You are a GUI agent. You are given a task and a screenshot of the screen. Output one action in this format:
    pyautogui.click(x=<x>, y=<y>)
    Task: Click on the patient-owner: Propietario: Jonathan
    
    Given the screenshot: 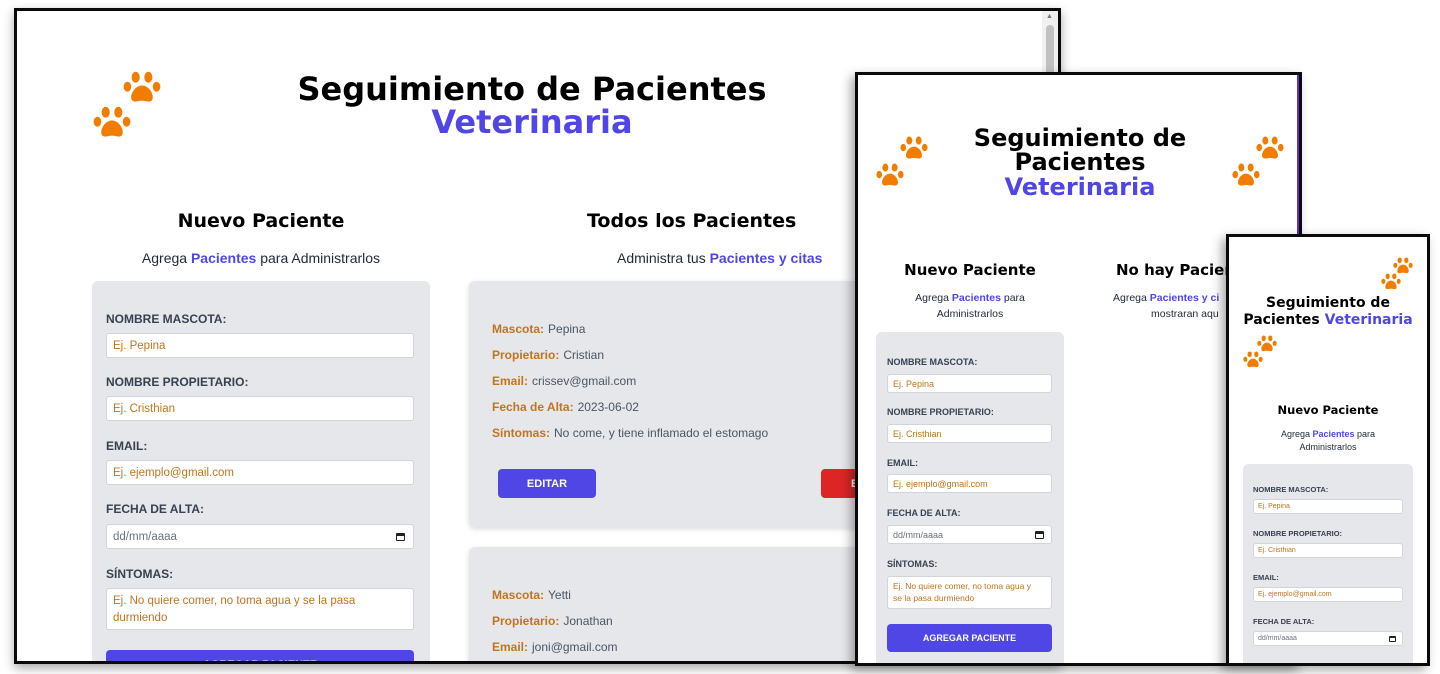 What is the action you would take?
    pyautogui.click(x=552, y=621)
    